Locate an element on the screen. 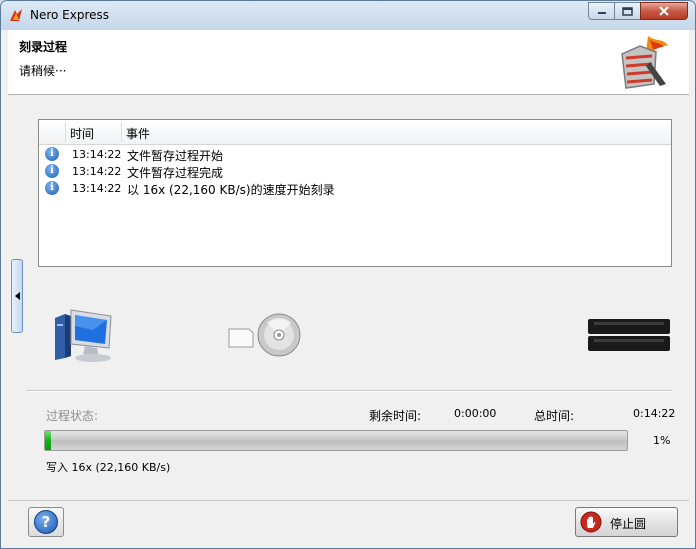 This screenshot has width=696, height=549. computer-icon is located at coordinates (83, 335).